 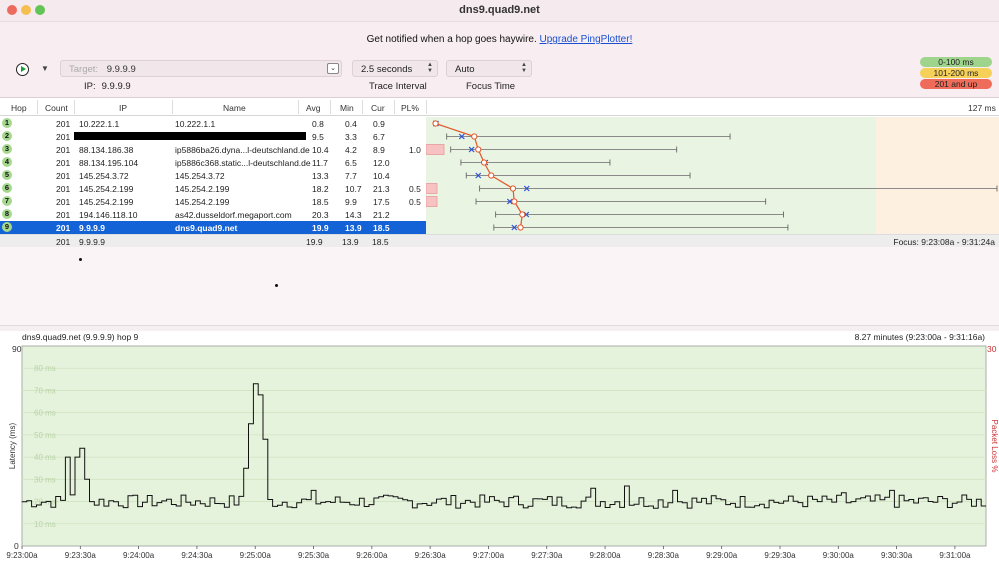 What do you see at coordinates (84, 69) in the screenshot?
I see `target-label: Target:` at bounding box center [84, 69].